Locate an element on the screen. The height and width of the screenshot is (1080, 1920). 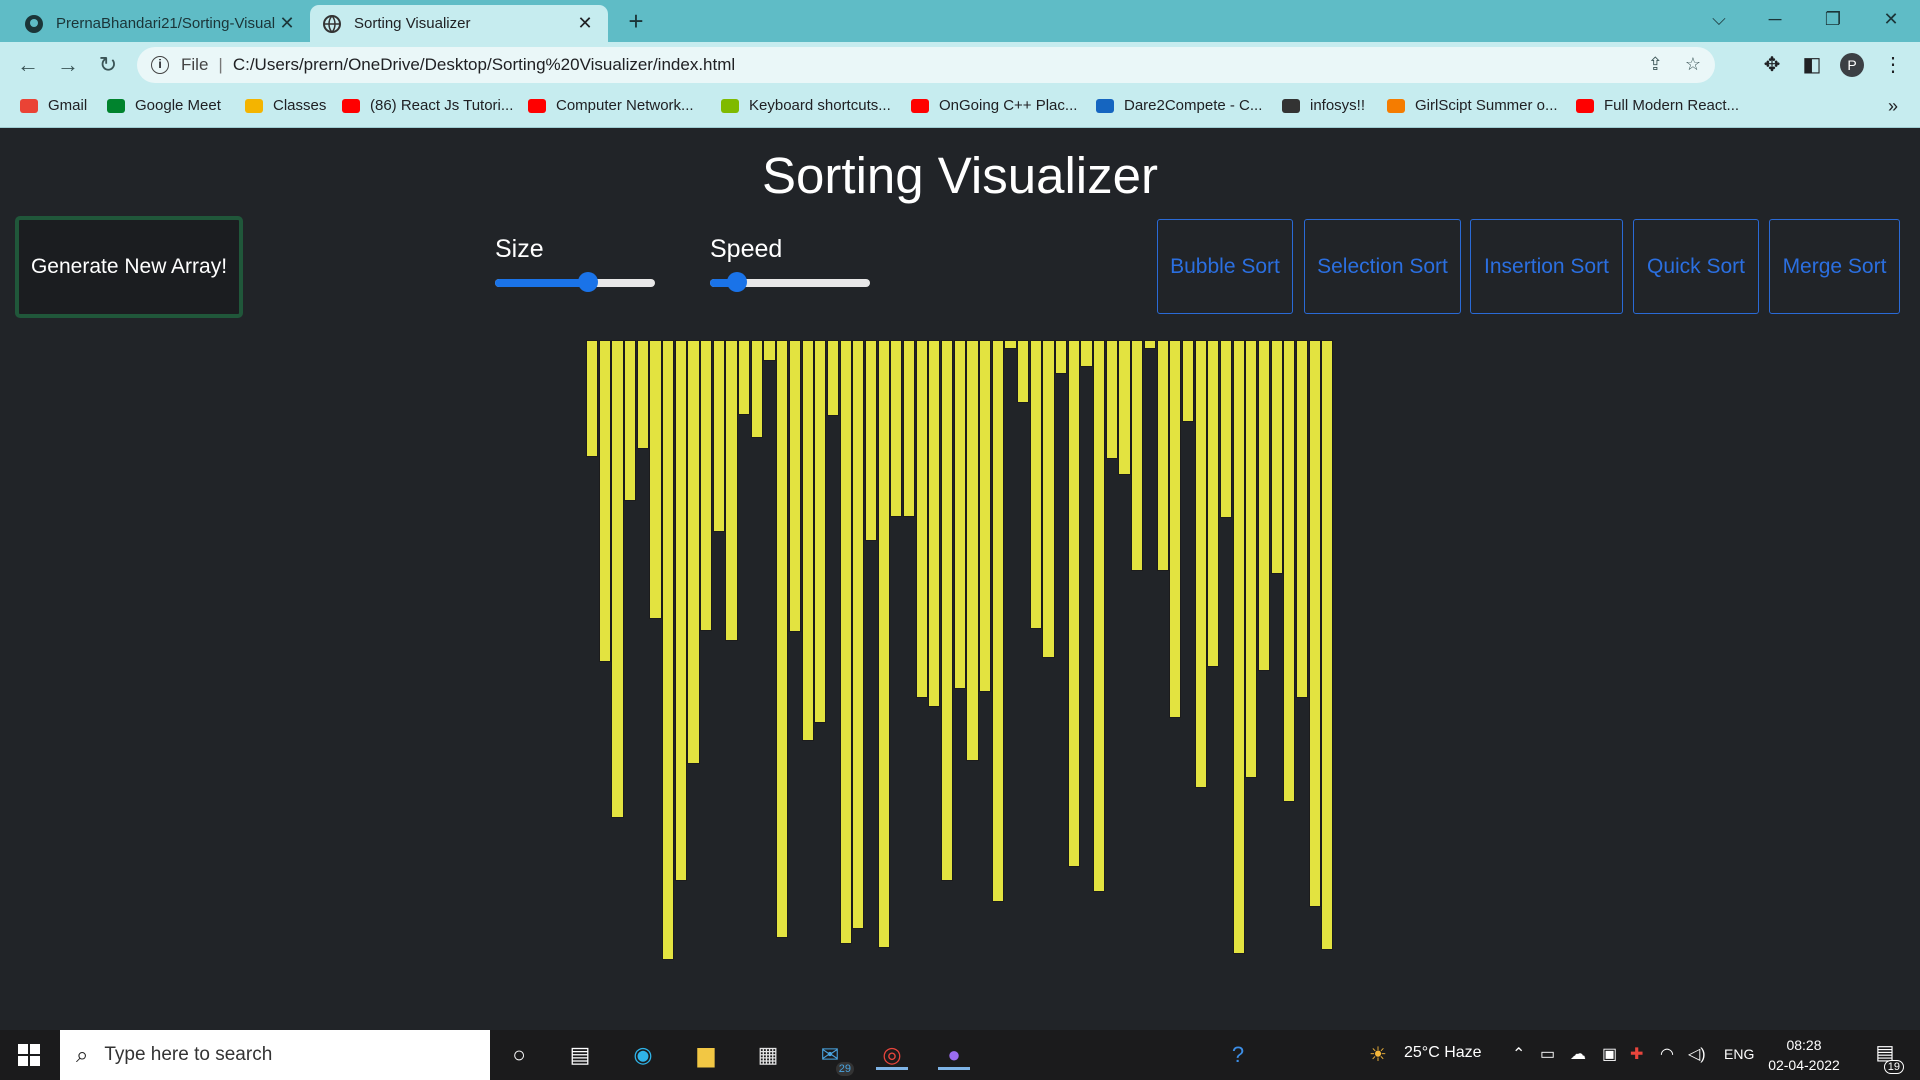
windows-start-icon is located at coordinates (29, 1055).